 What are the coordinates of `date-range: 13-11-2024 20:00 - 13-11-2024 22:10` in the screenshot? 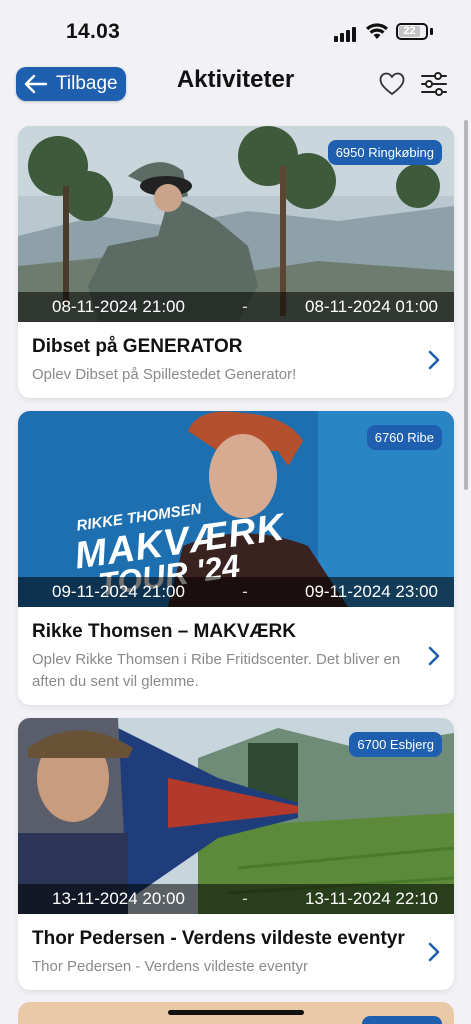 It's located at (236, 899).